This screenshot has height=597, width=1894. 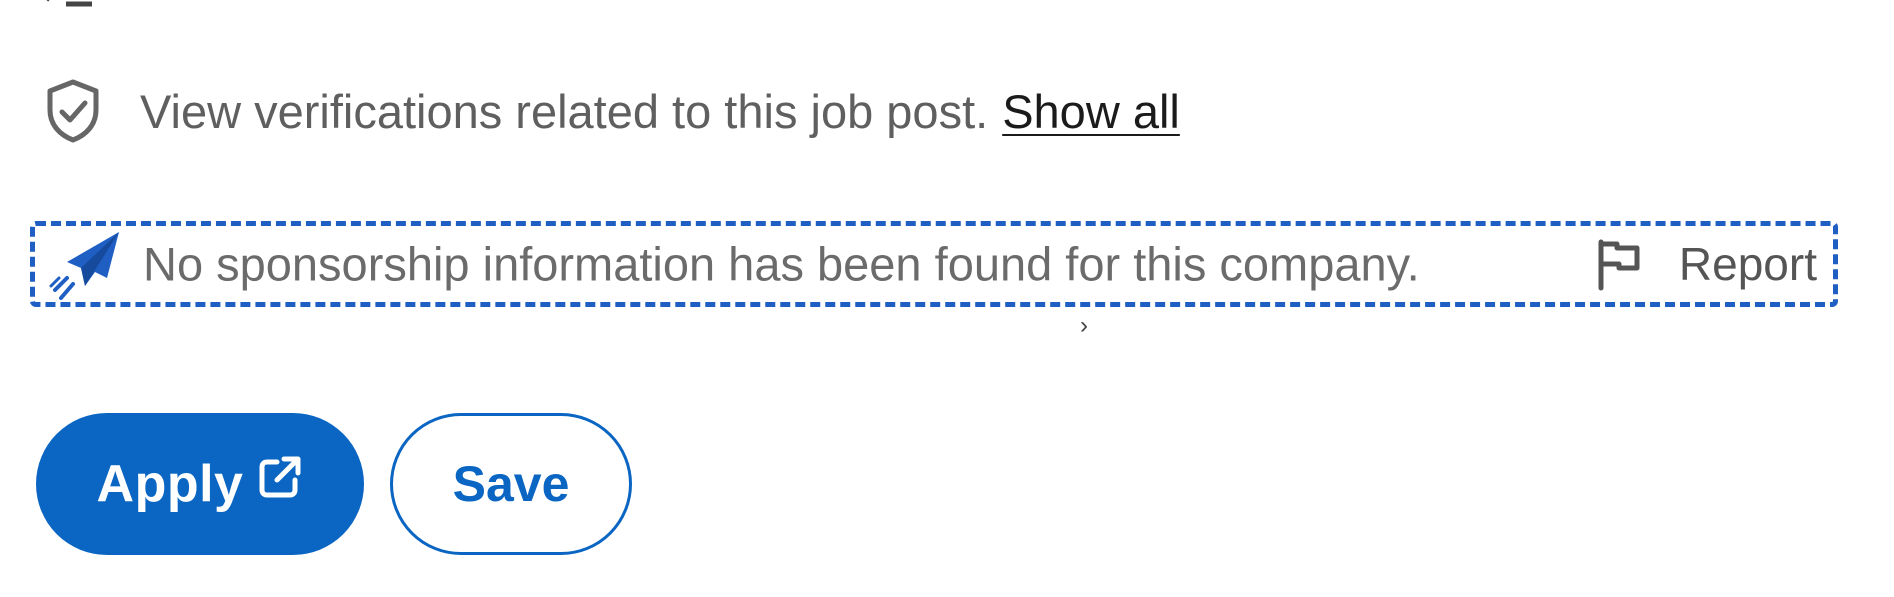 What do you see at coordinates (1091, 111) in the screenshot?
I see `show-all-link: Show all` at bounding box center [1091, 111].